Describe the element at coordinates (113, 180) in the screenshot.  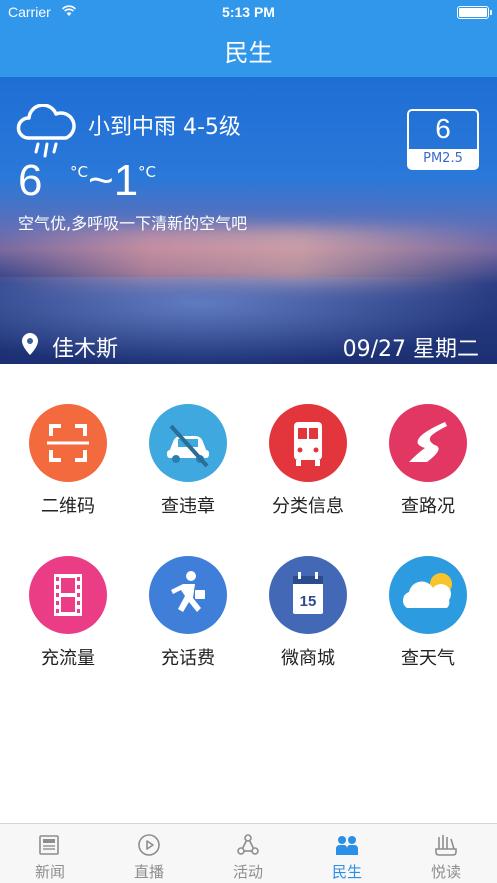
I see `temperature-high: ~1` at that location.